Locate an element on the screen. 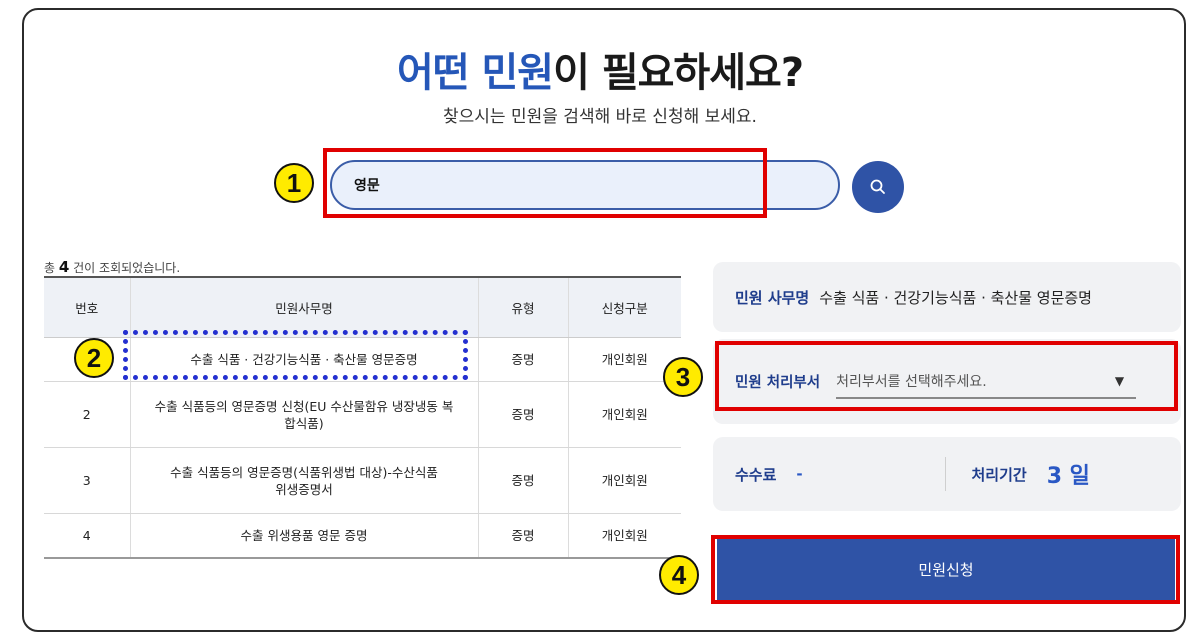 The image size is (1200, 639). fee-period-panel: 수수료 - 처리기간 3 일 is located at coordinates (947, 474).